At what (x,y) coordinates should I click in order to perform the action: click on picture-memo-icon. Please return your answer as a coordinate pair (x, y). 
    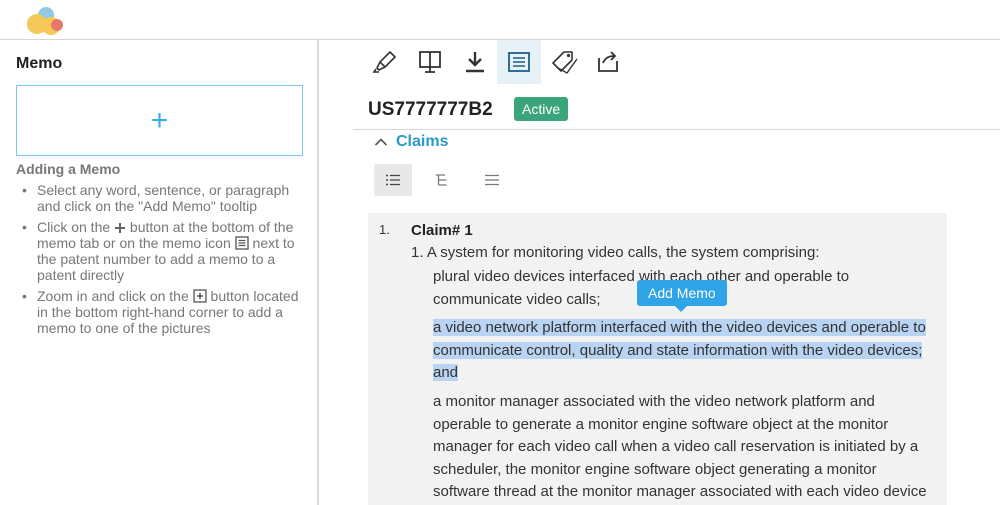
    Looking at the image, I should click on (199, 296).